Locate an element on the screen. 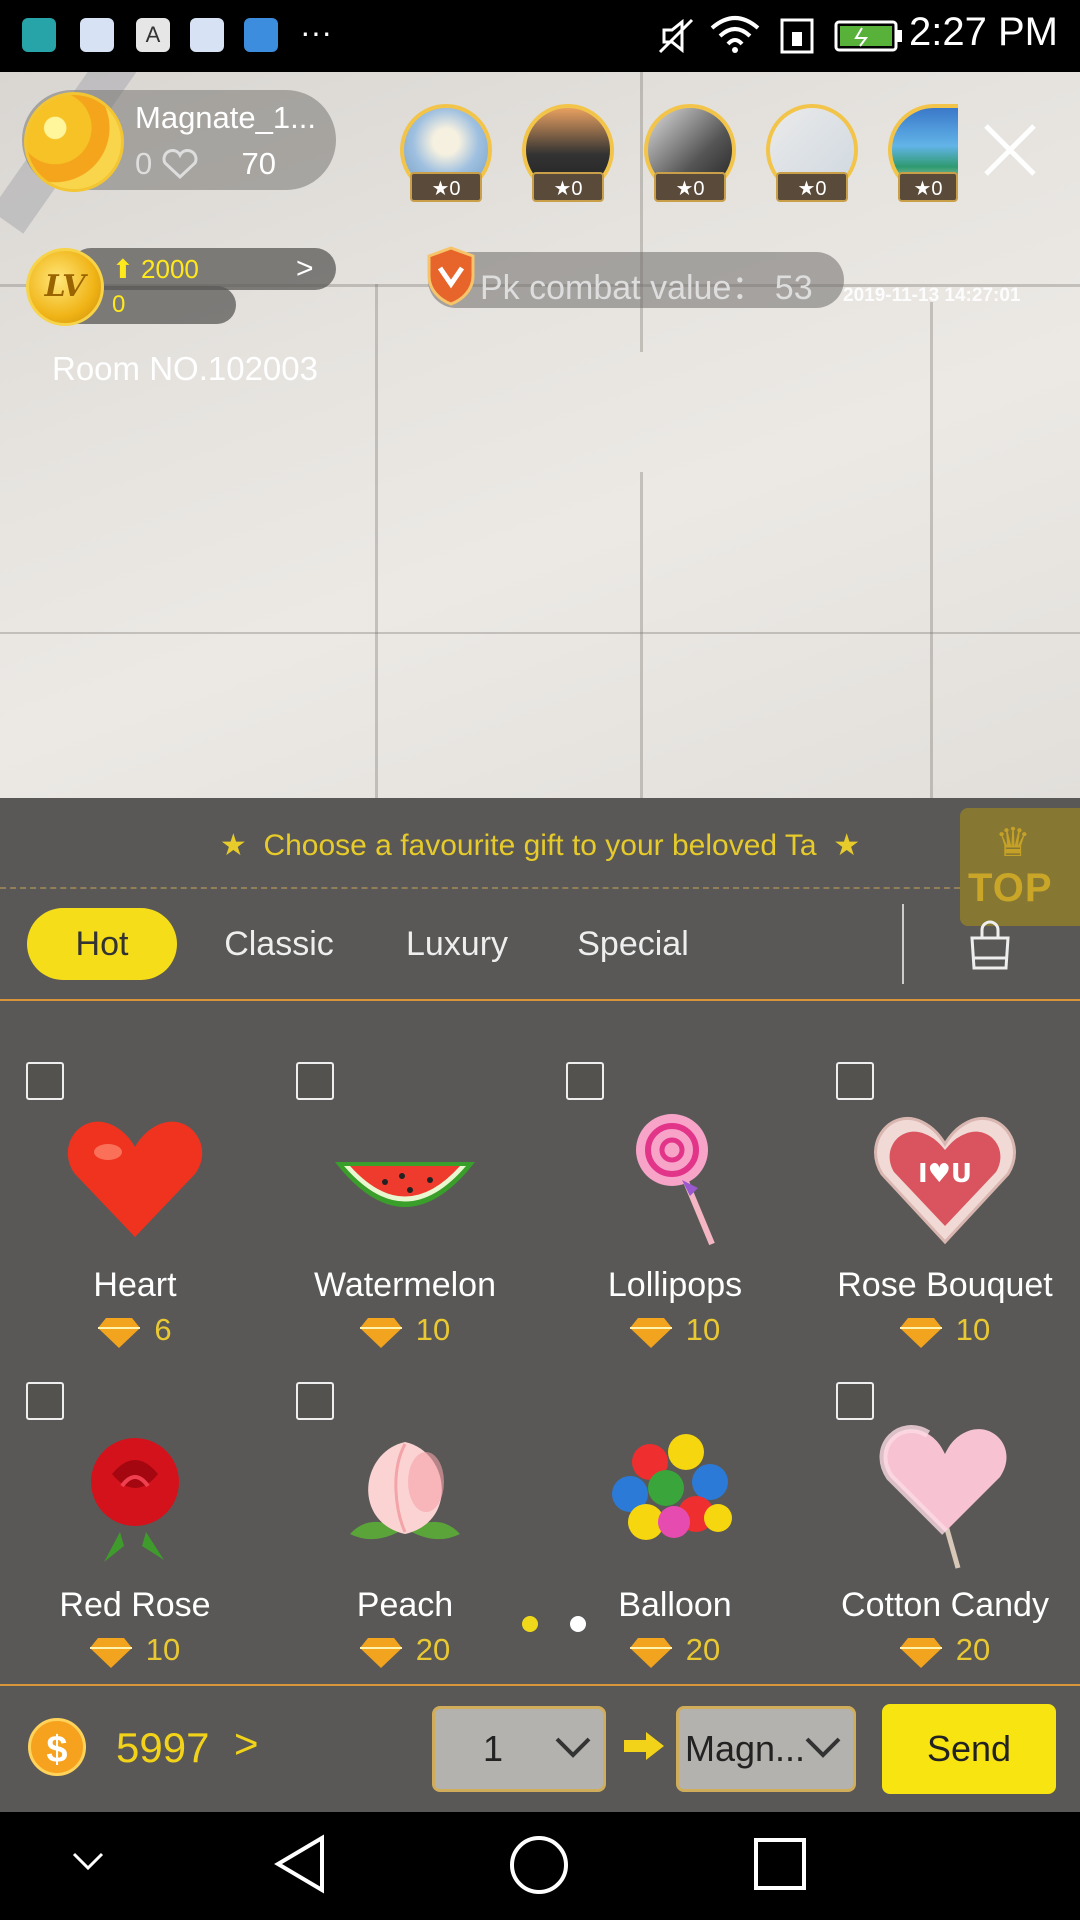 This screenshot has height=1920, width=1080. tab-special: Special is located at coordinates (633, 944).